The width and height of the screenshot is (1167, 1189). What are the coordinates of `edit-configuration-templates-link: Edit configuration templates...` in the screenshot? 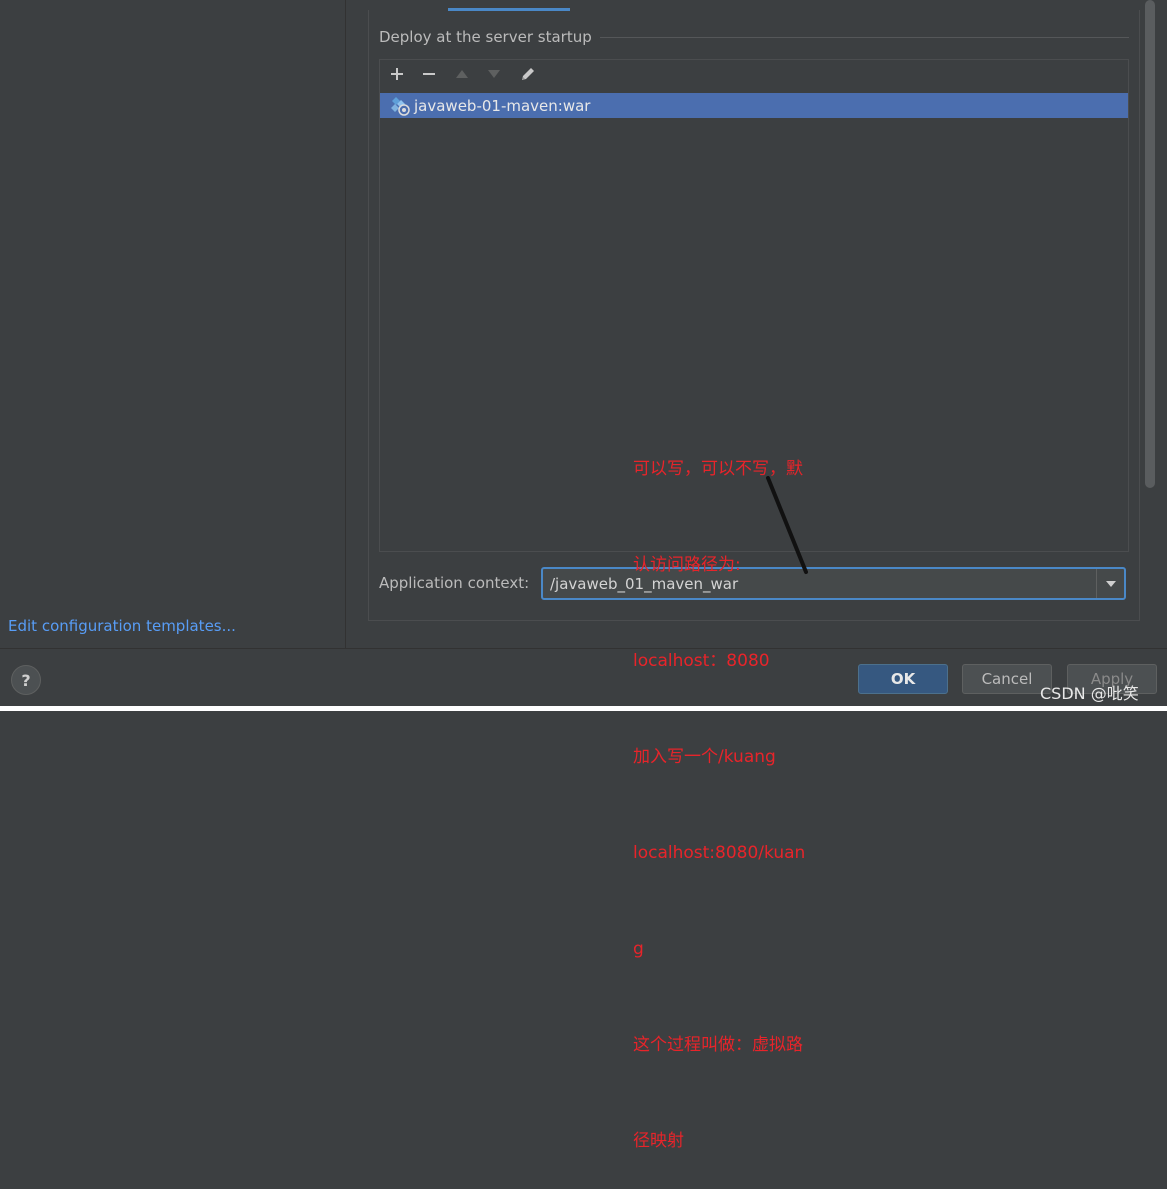 It's located at (122, 626).